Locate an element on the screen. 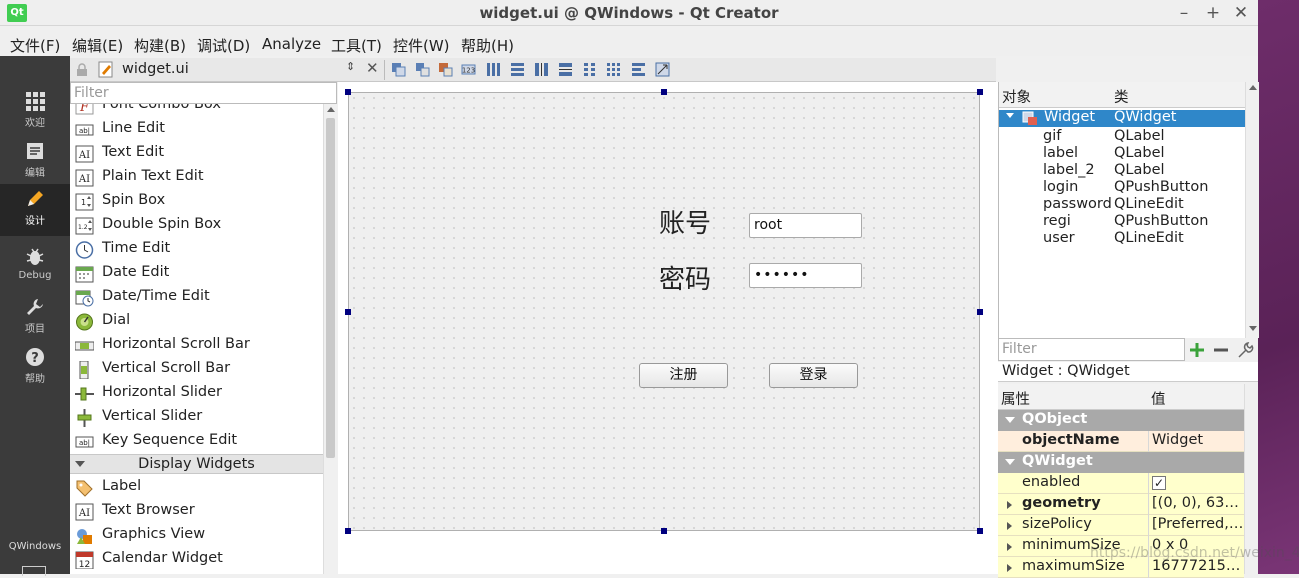 The height and width of the screenshot is (578, 1299). property-group-qwidget: QWidget is located at coordinates (1121, 462).